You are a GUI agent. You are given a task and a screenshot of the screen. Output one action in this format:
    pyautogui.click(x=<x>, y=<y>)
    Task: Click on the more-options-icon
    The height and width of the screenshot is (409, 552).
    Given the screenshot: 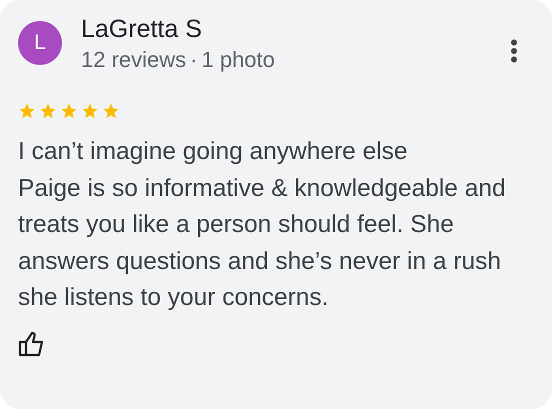 What is the action you would take?
    pyautogui.click(x=514, y=51)
    